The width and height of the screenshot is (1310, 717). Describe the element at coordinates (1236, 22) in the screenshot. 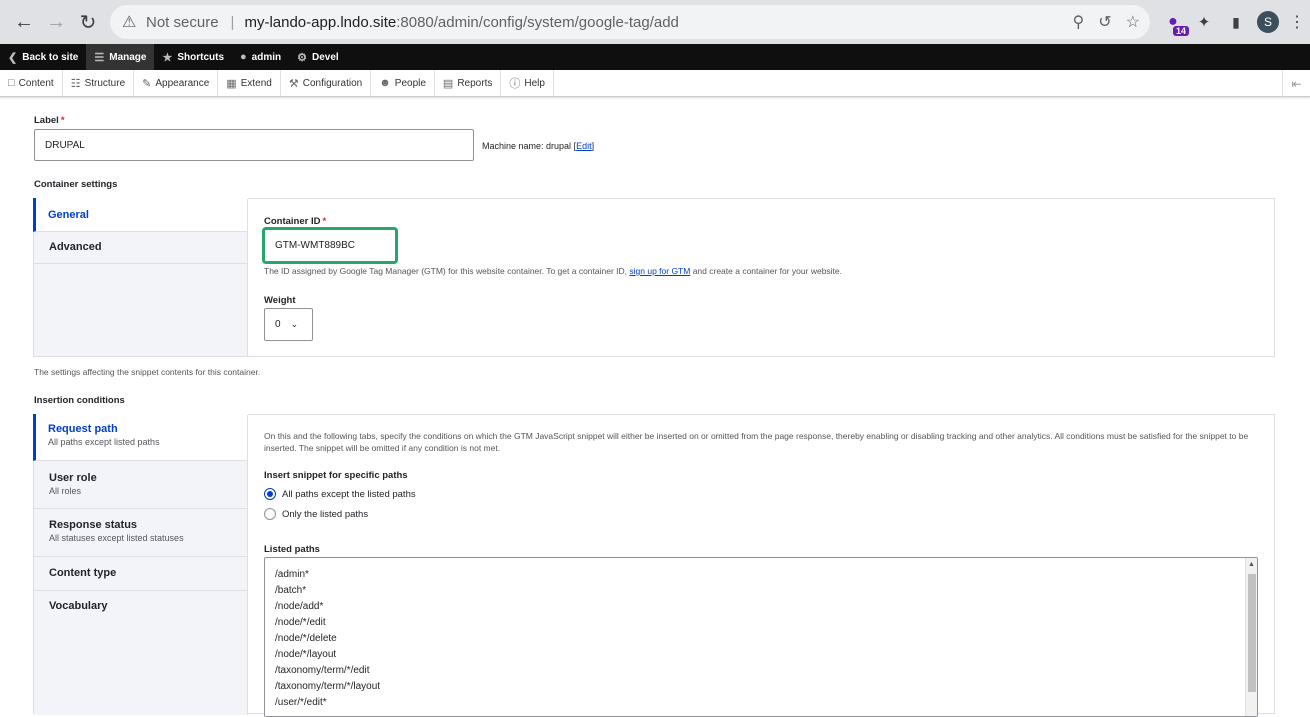

I see `side-panel-icon: ▮` at that location.